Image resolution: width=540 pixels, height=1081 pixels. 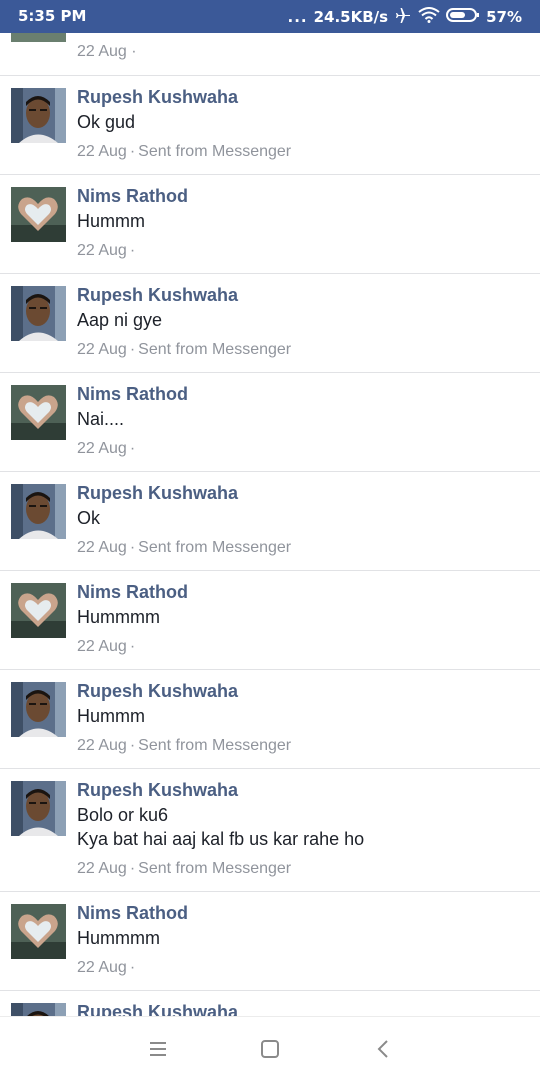 I want to click on menu-icon, so click(x=158, y=1049).